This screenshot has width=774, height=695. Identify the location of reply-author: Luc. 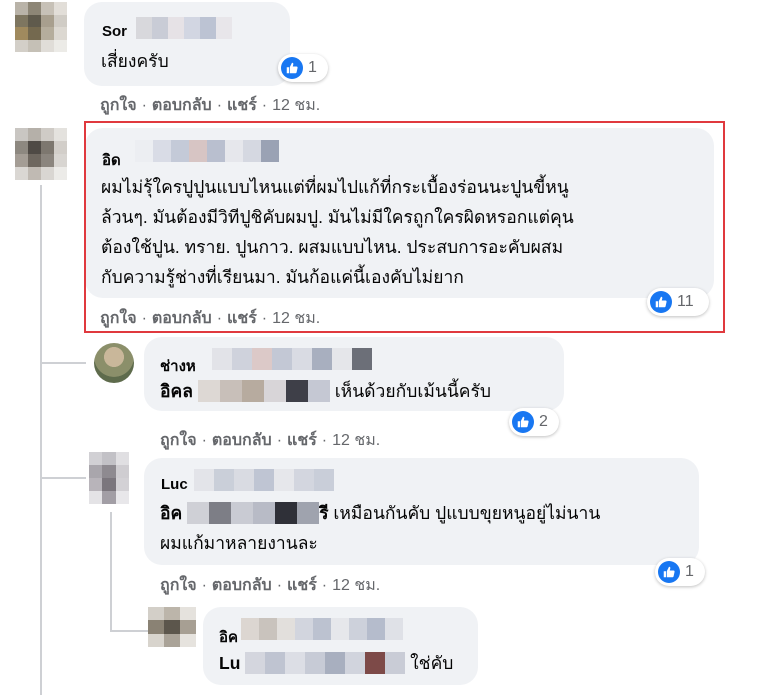
(174, 484).